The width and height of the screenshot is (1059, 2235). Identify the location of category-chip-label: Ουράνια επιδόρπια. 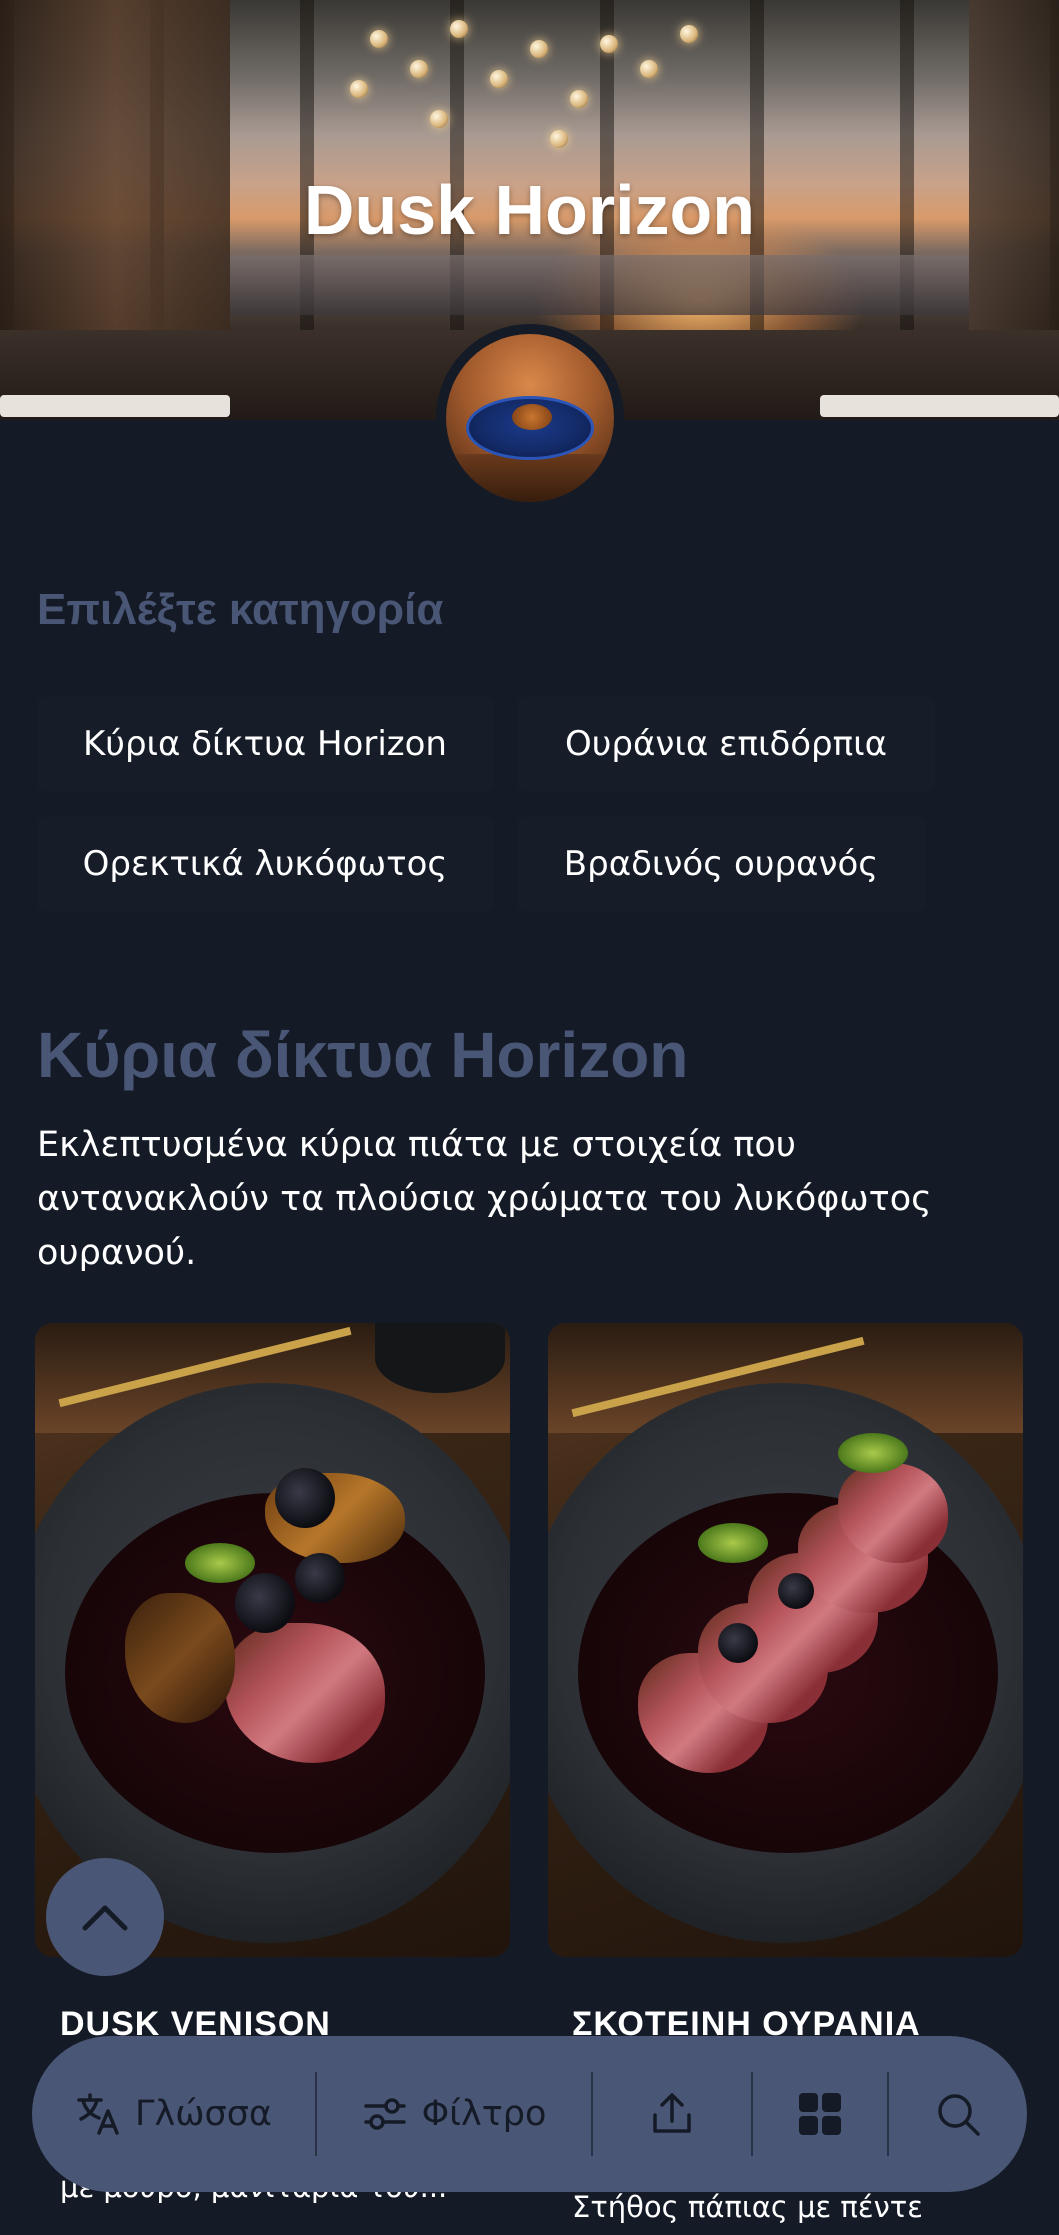
(726, 744).